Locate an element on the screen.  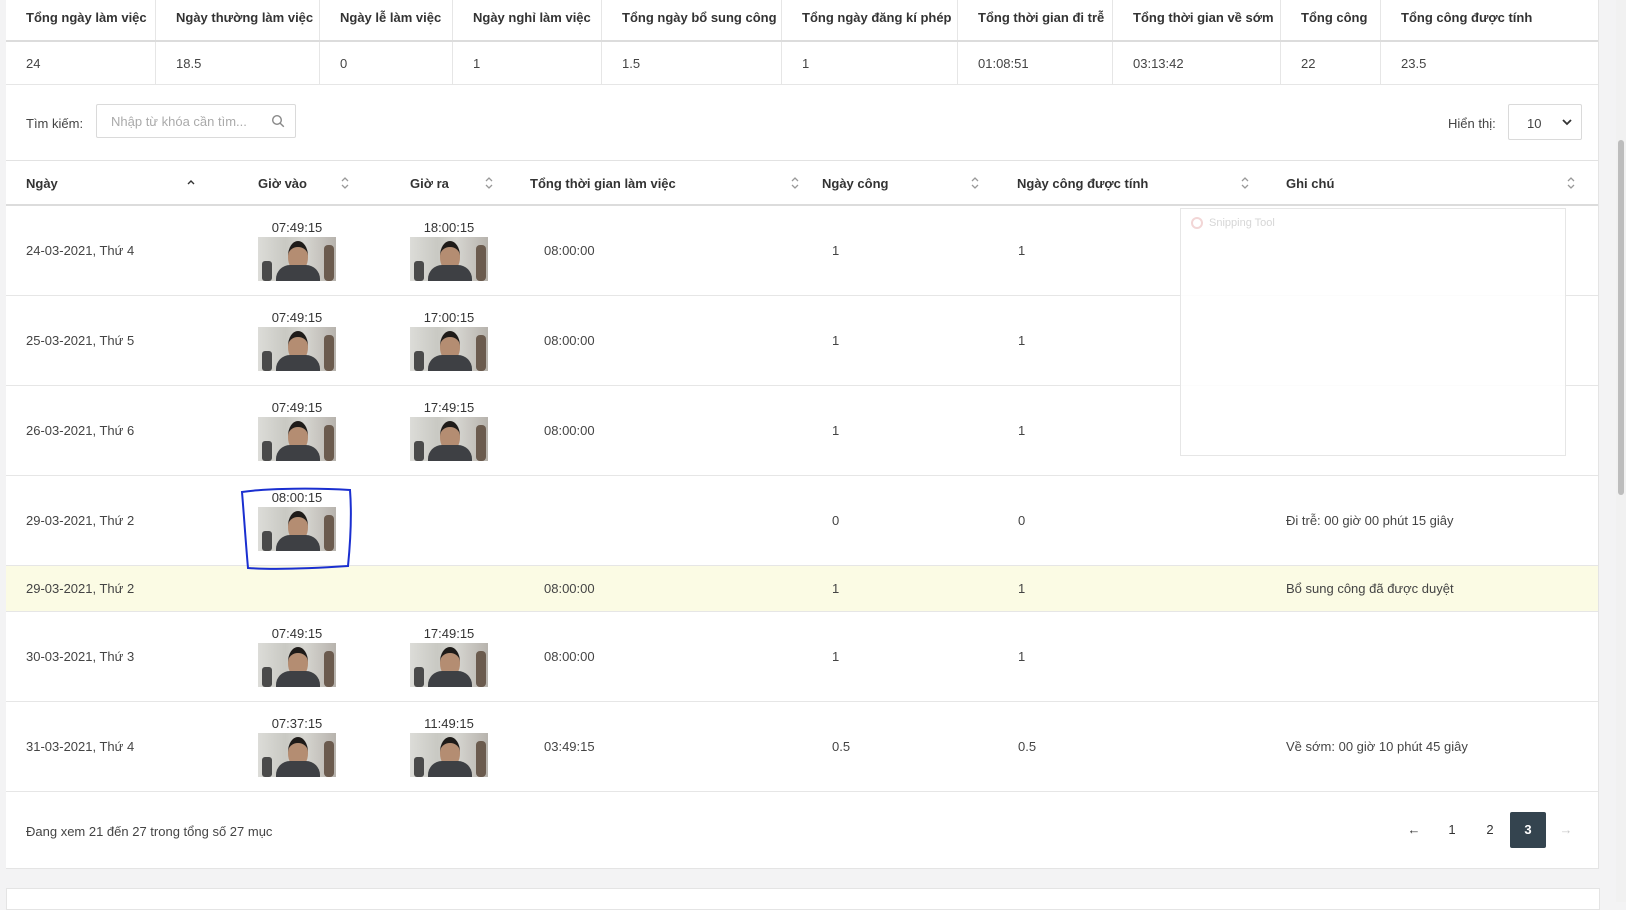
summary-header: Tổng ngày làm việc is located at coordinates (81, 20).